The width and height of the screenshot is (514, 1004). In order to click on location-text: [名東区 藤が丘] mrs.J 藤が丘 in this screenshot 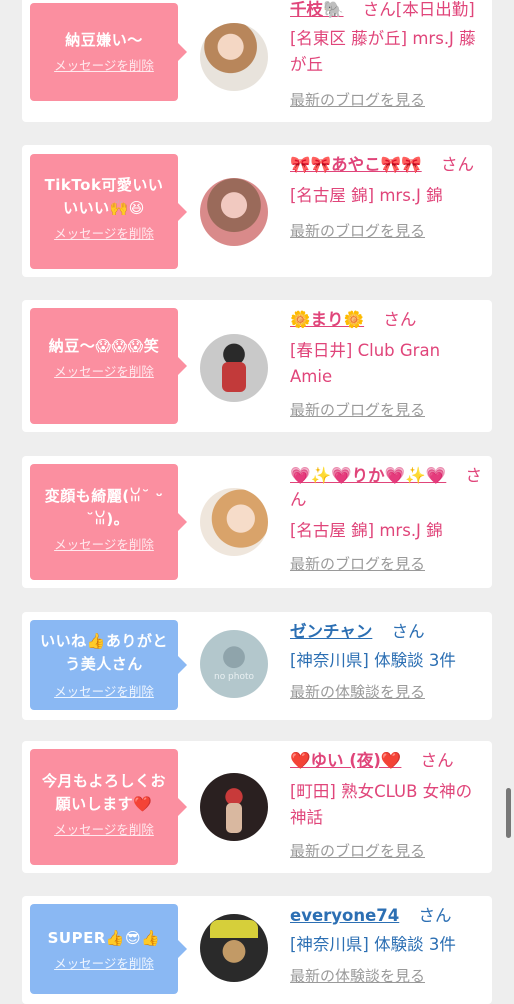, I will do `click(383, 51)`.